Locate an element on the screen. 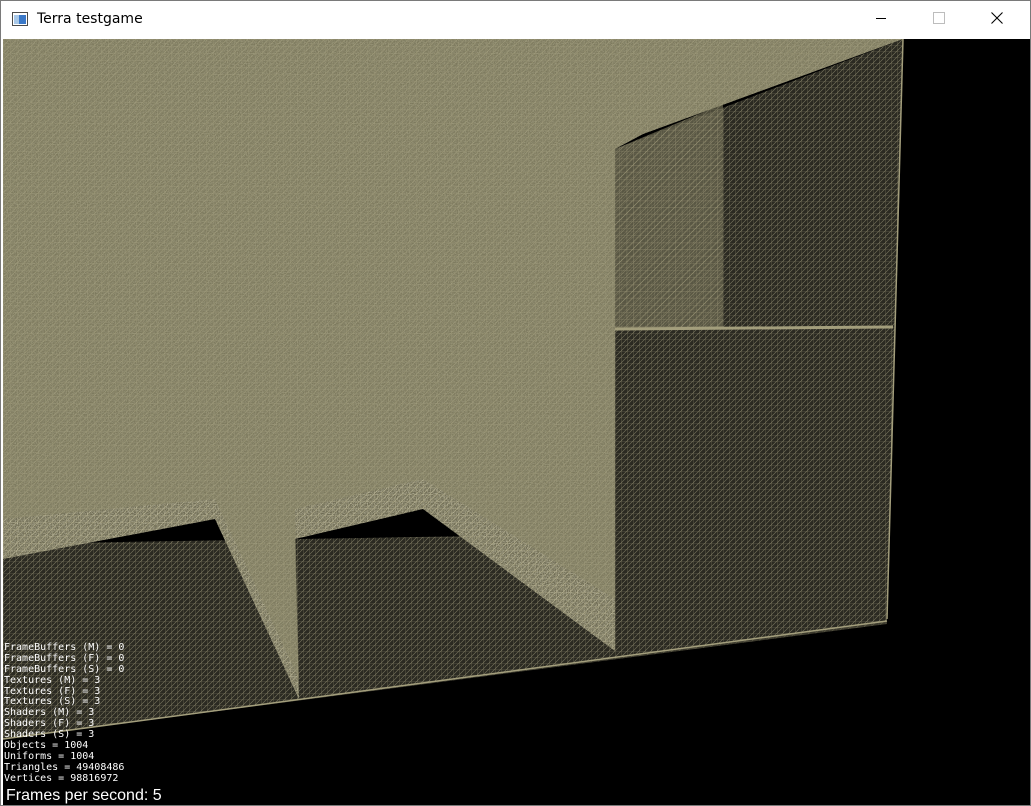 This screenshot has width=1031, height=806. close-button is located at coordinates (997, 19).